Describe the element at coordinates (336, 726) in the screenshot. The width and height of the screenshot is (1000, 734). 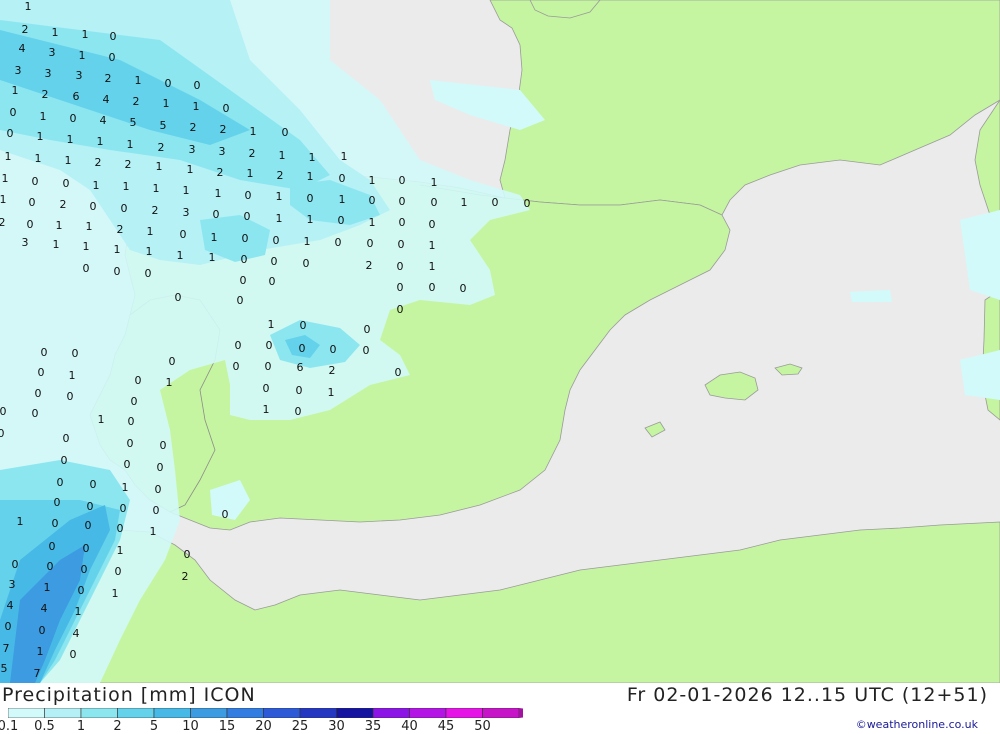
I see `color-scale-tick-label: 30` at that location.